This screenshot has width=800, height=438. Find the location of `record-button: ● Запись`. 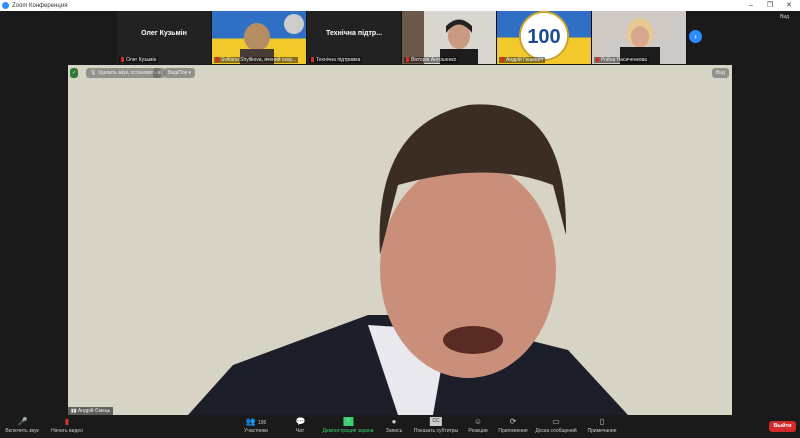

record-button: ● Запись is located at coordinates (394, 425).